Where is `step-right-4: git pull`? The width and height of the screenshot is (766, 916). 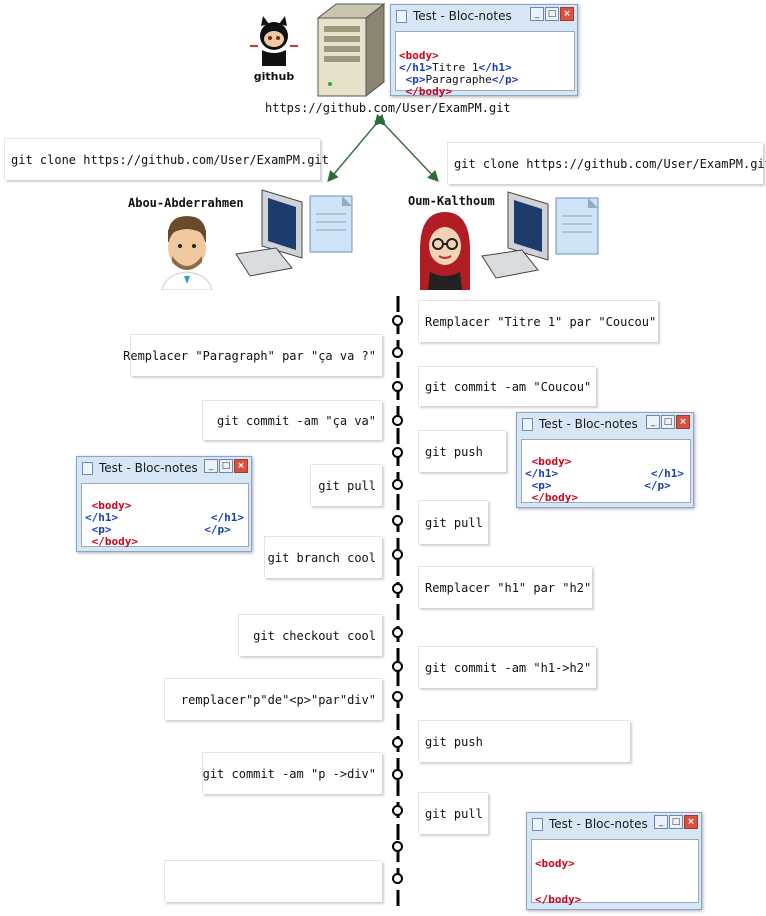
step-right-4: git pull is located at coordinates (453, 522).